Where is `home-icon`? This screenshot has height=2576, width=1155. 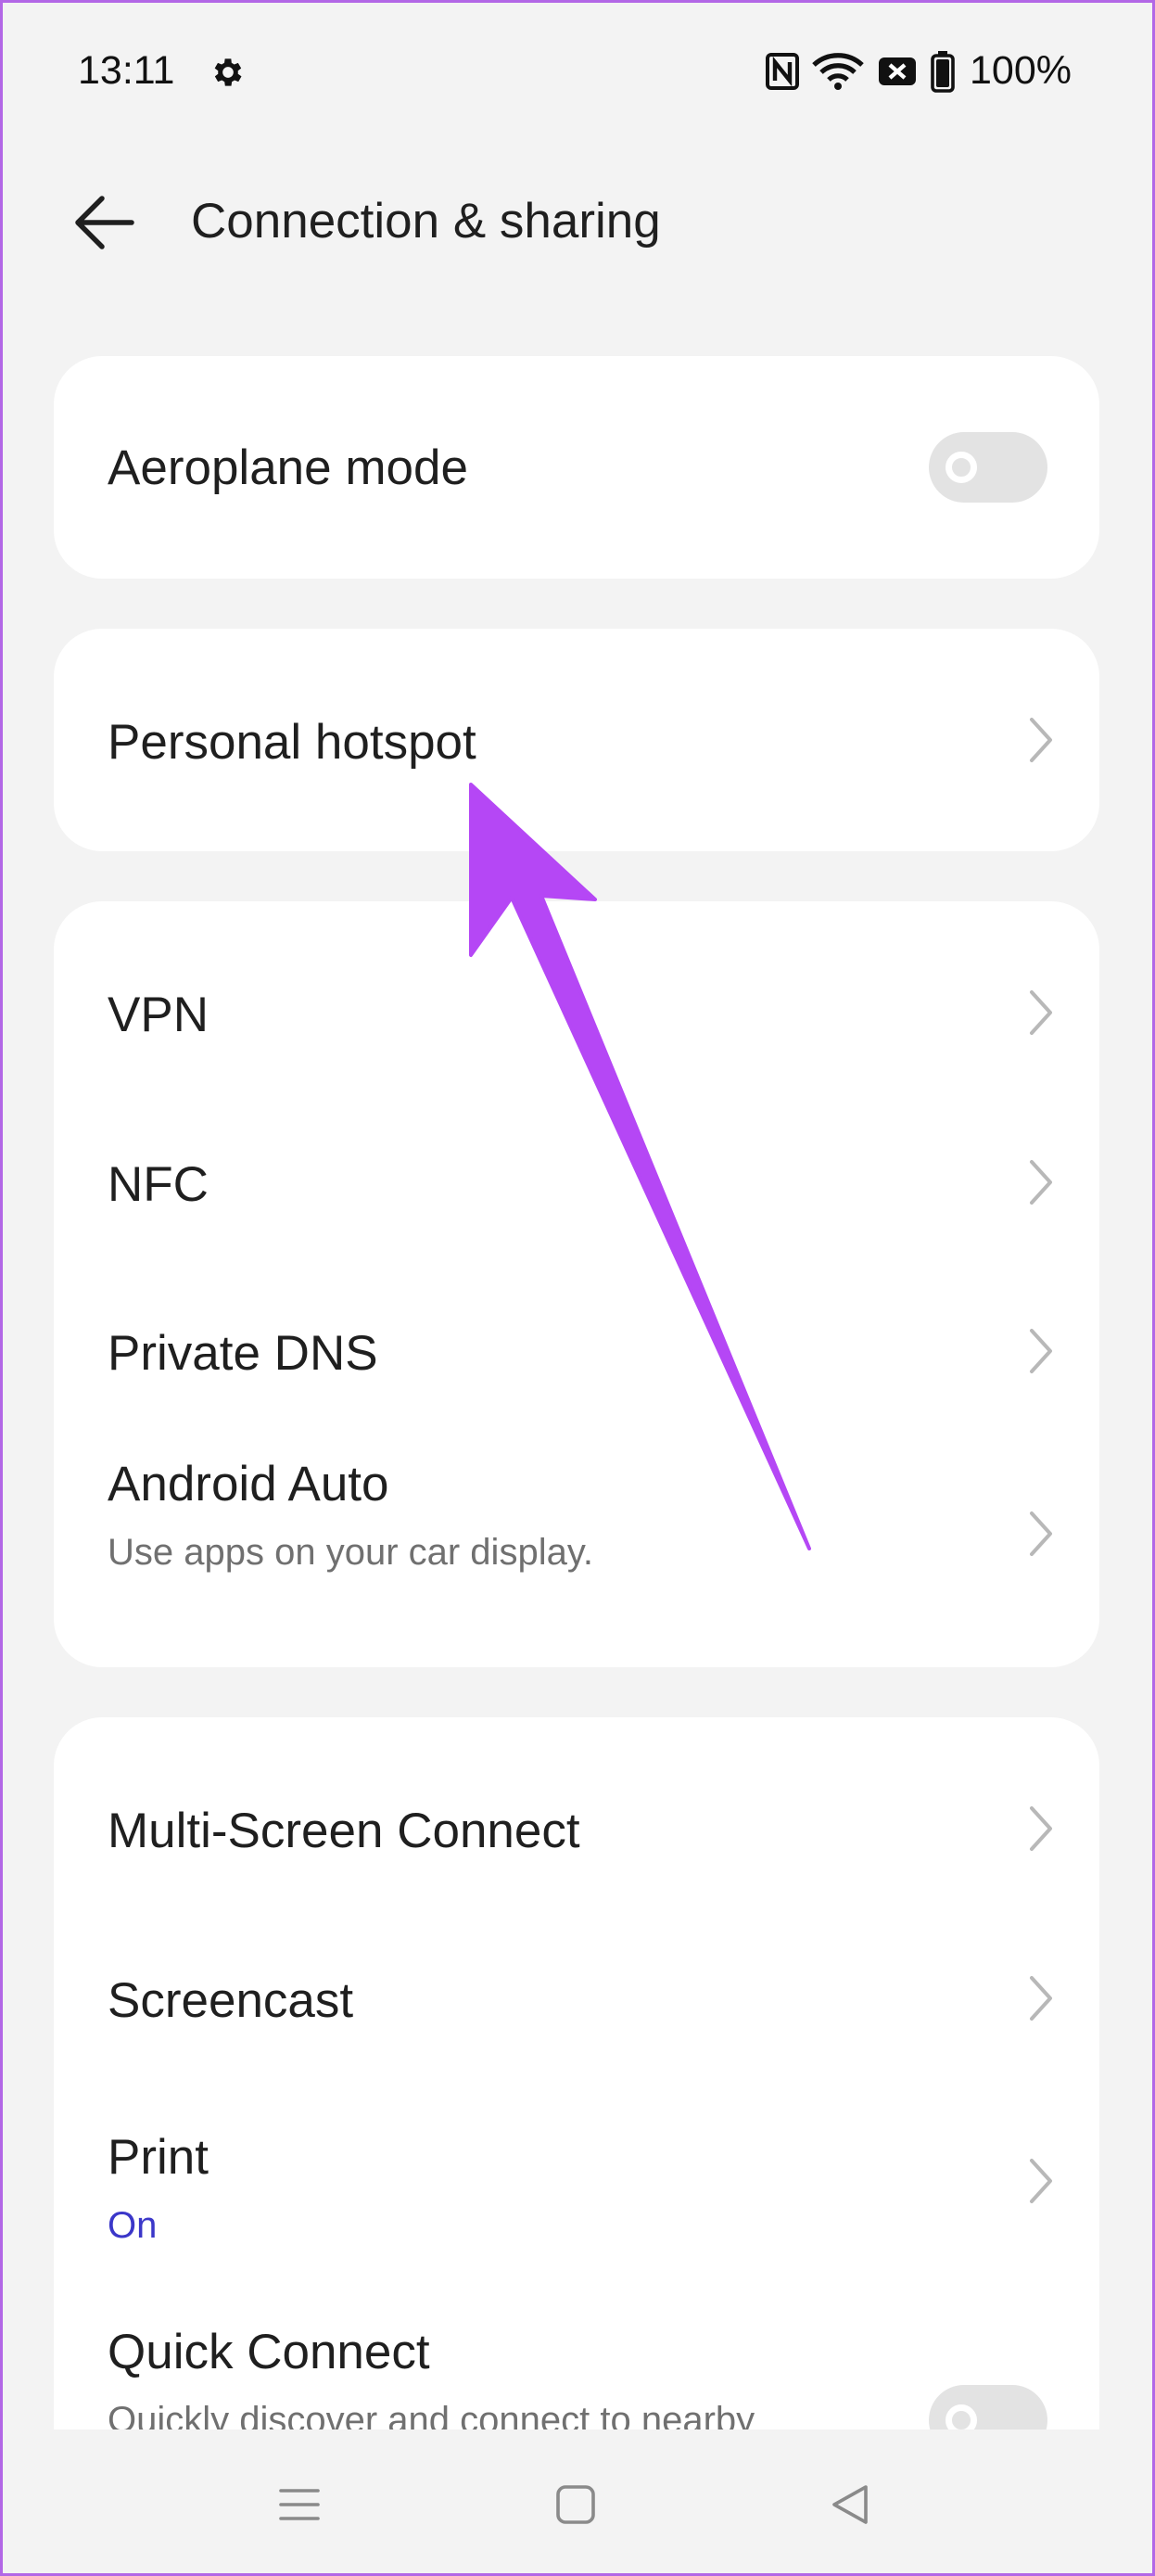
home-icon is located at coordinates (575, 2504).